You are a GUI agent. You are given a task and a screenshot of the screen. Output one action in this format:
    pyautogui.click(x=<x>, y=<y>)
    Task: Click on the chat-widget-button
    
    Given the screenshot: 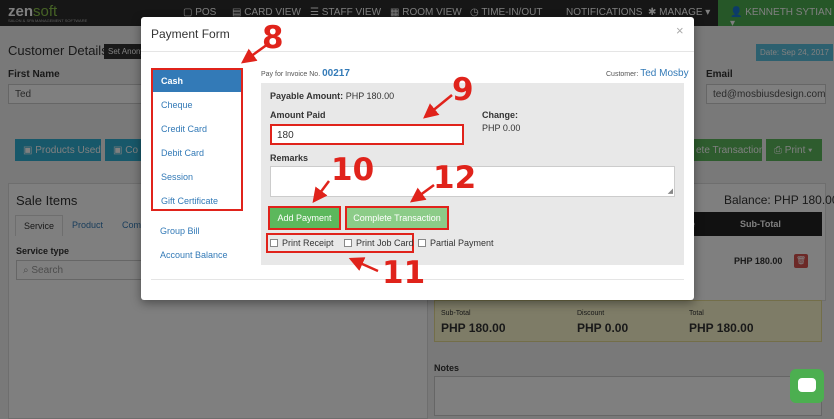 What is the action you would take?
    pyautogui.click(x=807, y=386)
    